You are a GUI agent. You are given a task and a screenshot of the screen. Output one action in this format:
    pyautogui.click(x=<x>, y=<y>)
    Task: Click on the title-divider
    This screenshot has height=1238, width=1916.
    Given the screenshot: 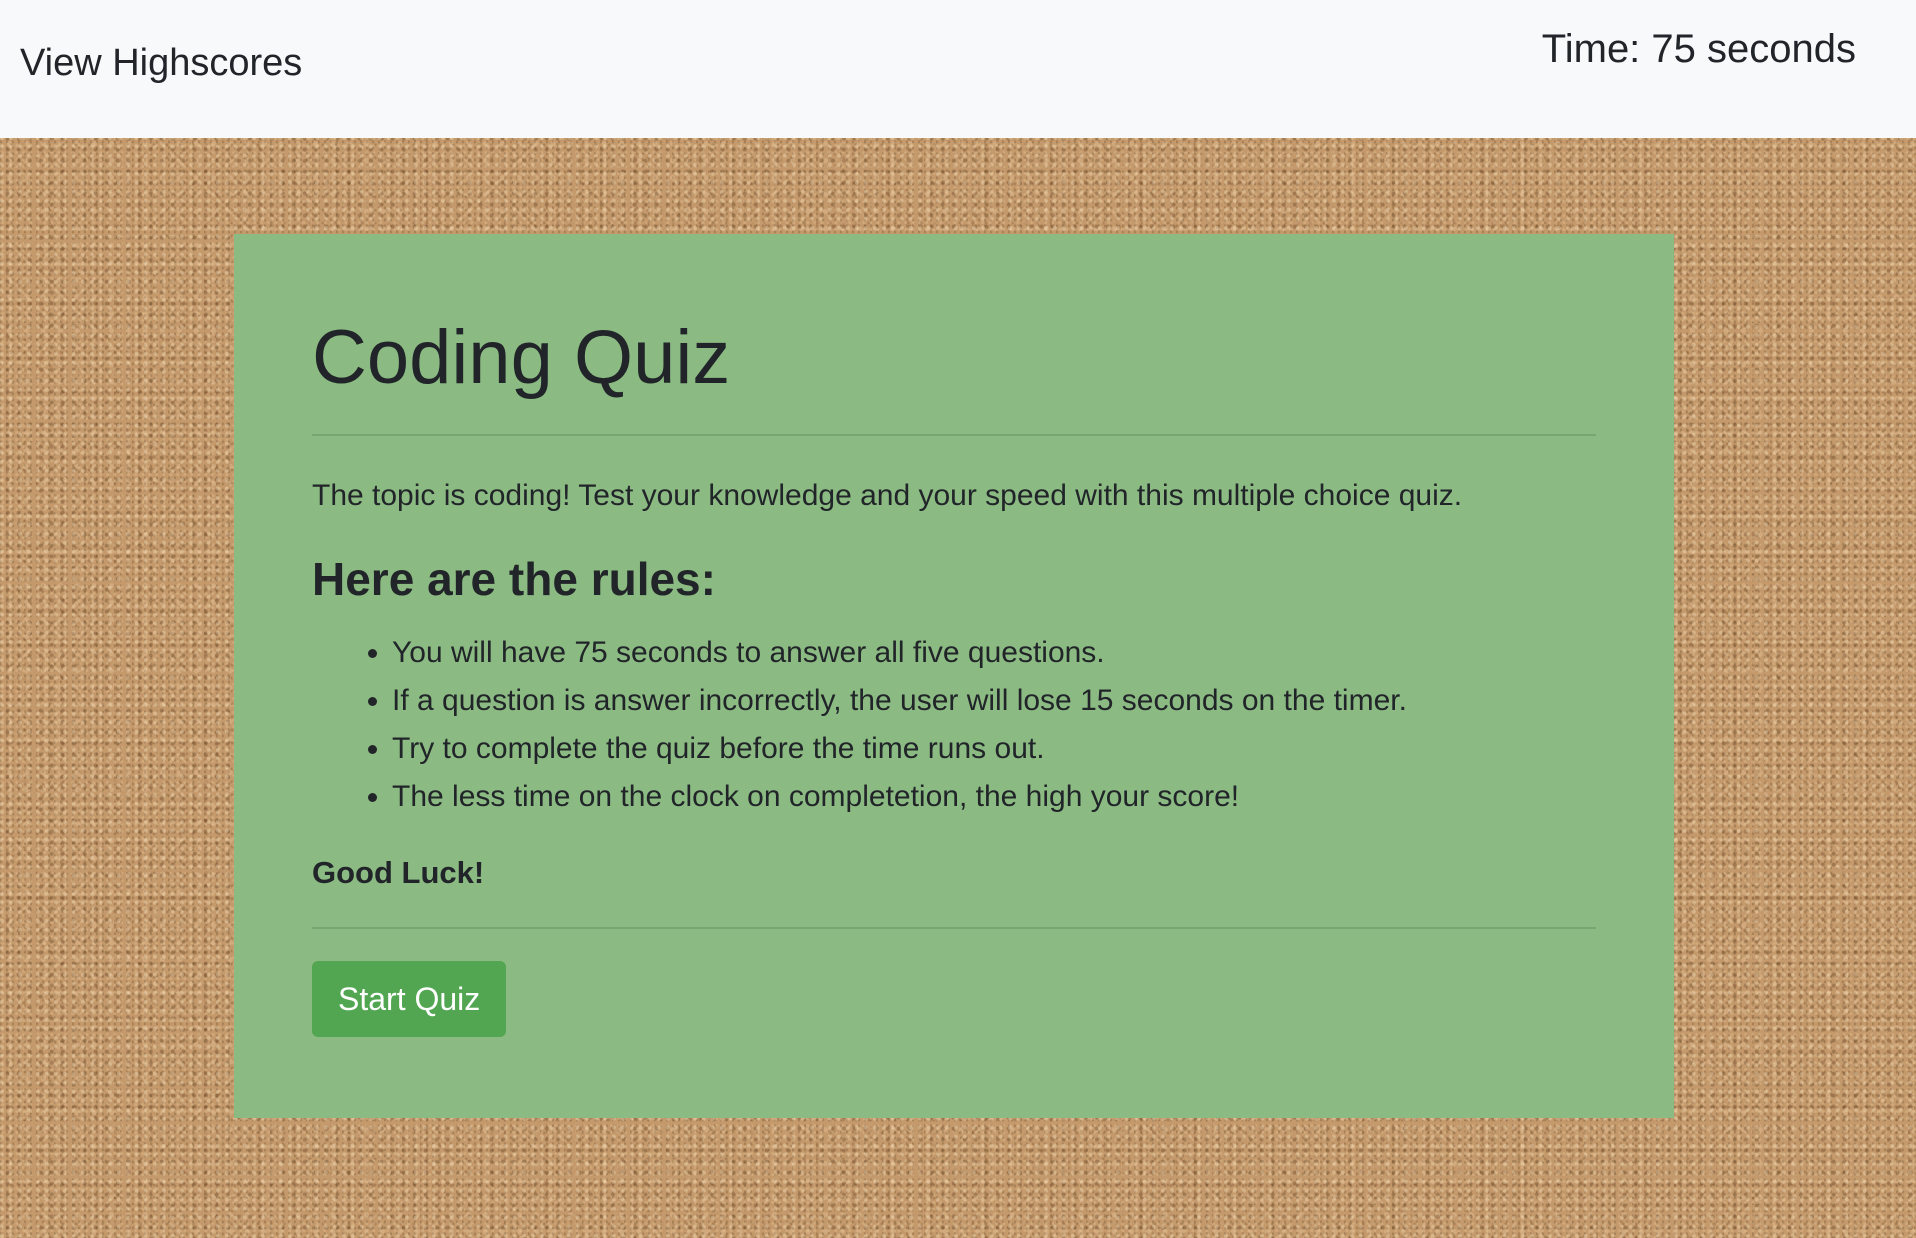 What is the action you would take?
    pyautogui.click(x=954, y=435)
    